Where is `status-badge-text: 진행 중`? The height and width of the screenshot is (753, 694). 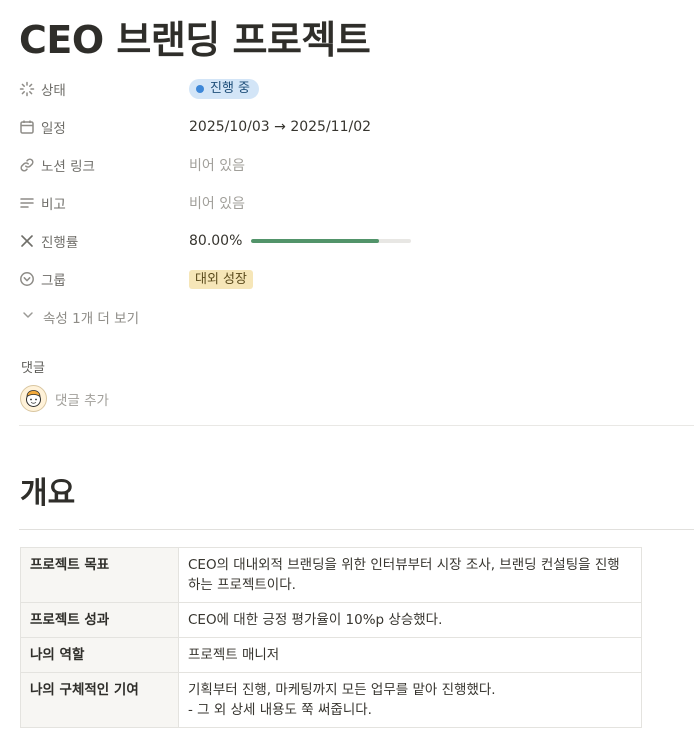
status-badge-text: 진행 중 is located at coordinates (230, 88).